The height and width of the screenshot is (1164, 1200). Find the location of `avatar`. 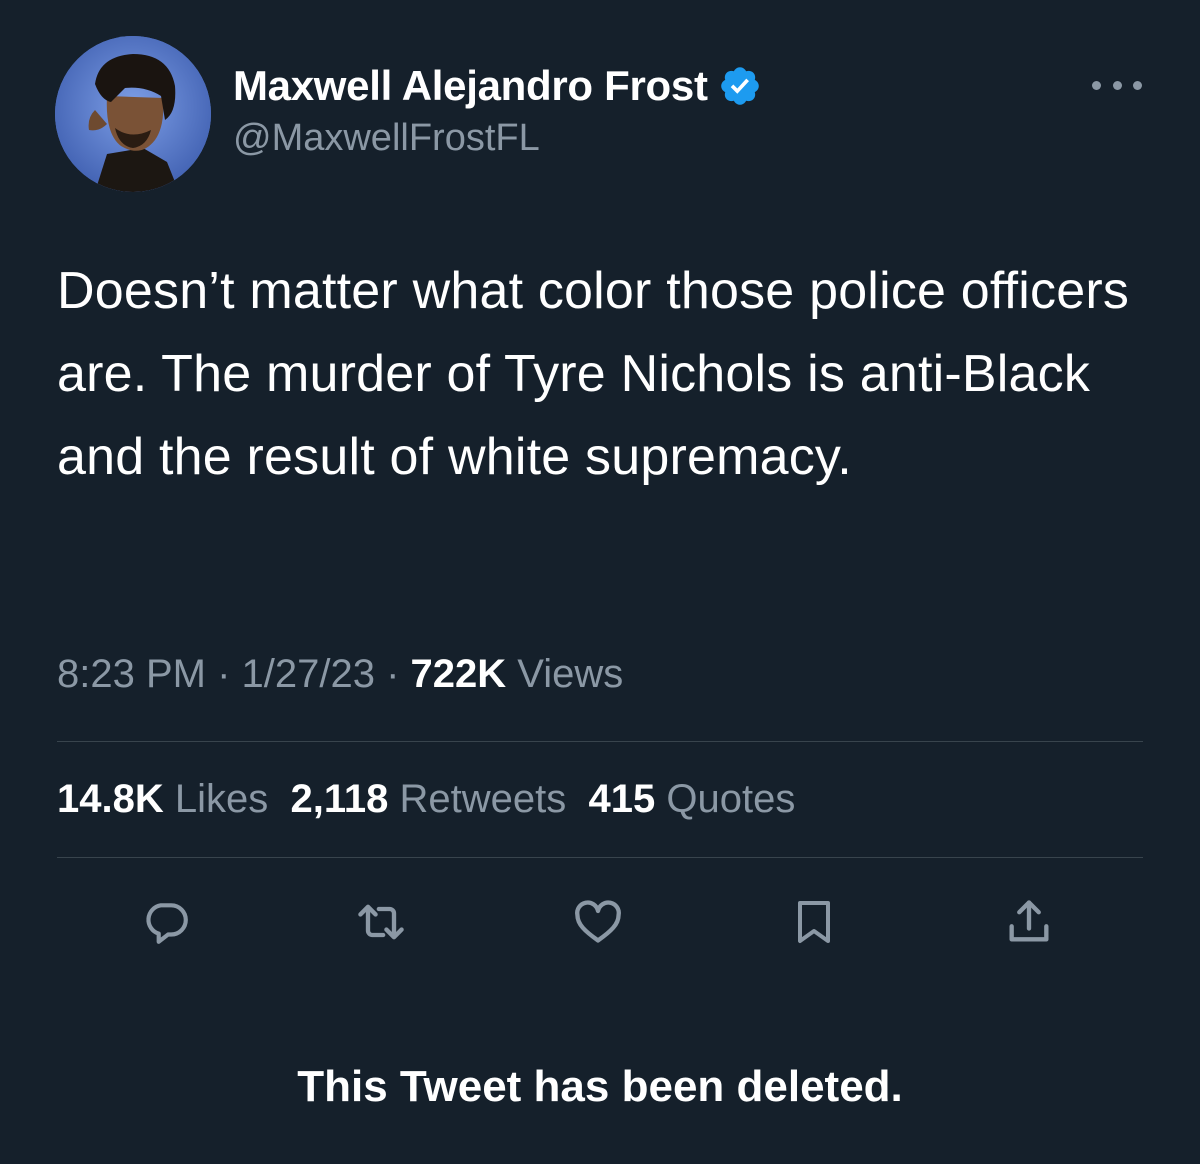

avatar is located at coordinates (133, 114).